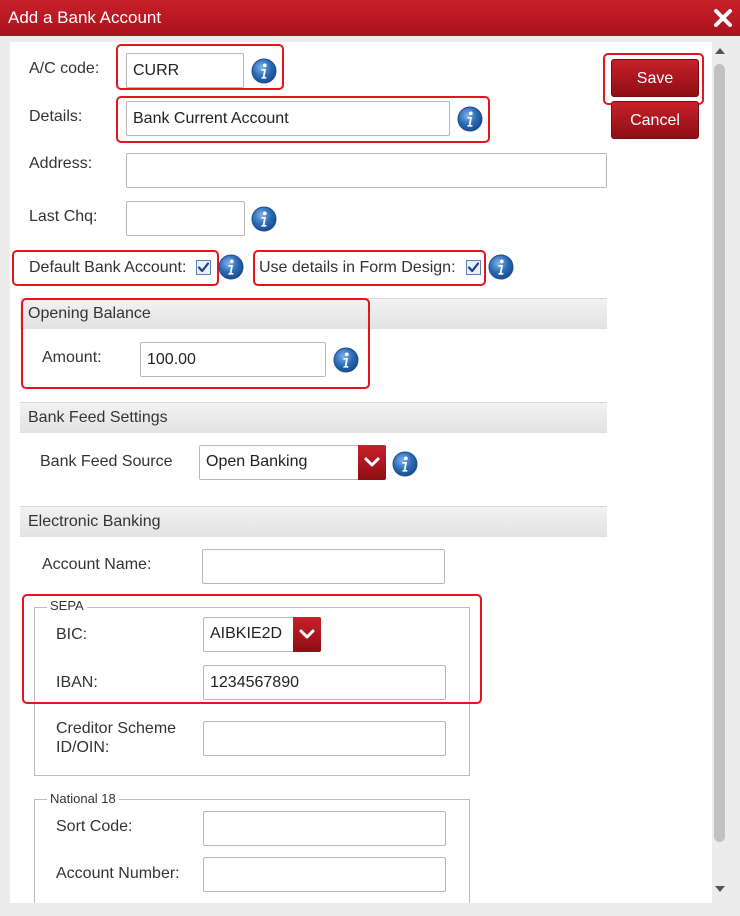 The height and width of the screenshot is (916, 740). What do you see at coordinates (370, 909) in the screenshot?
I see `dialog-bottom-edge` at bounding box center [370, 909].